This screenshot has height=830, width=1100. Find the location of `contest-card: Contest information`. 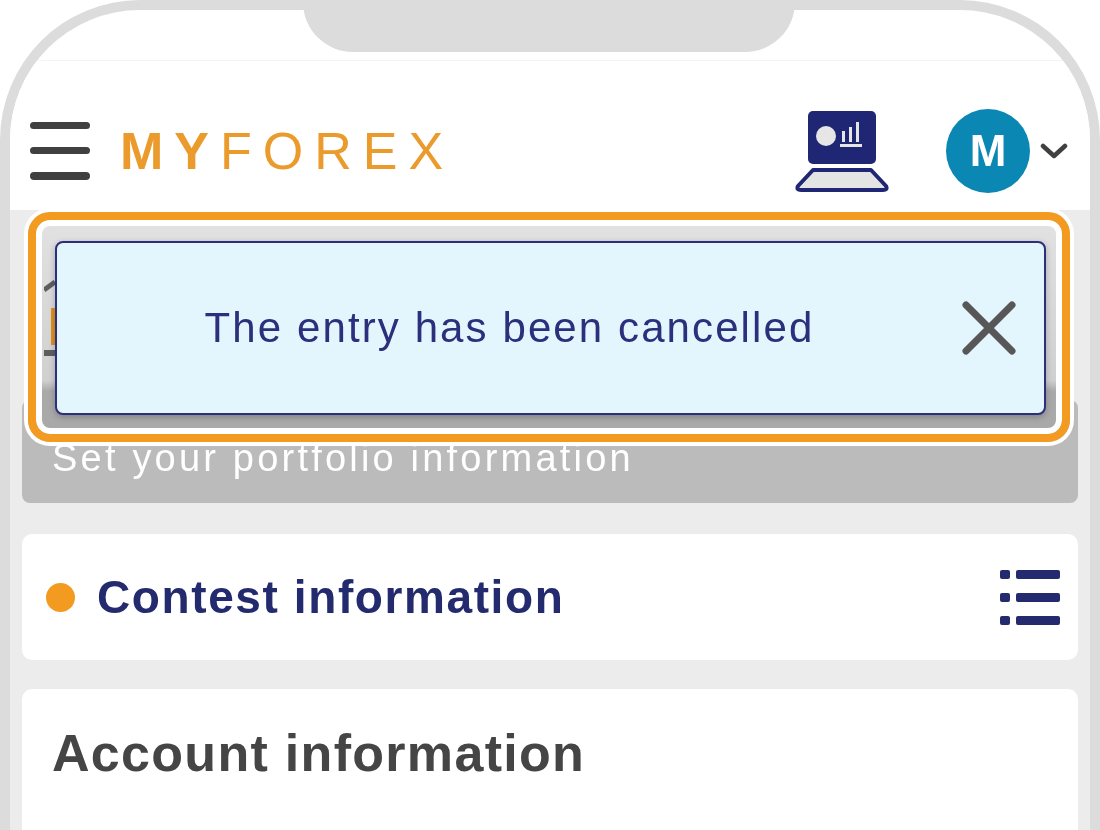

contest-card: Contest information is located at coordinates (550, 597).